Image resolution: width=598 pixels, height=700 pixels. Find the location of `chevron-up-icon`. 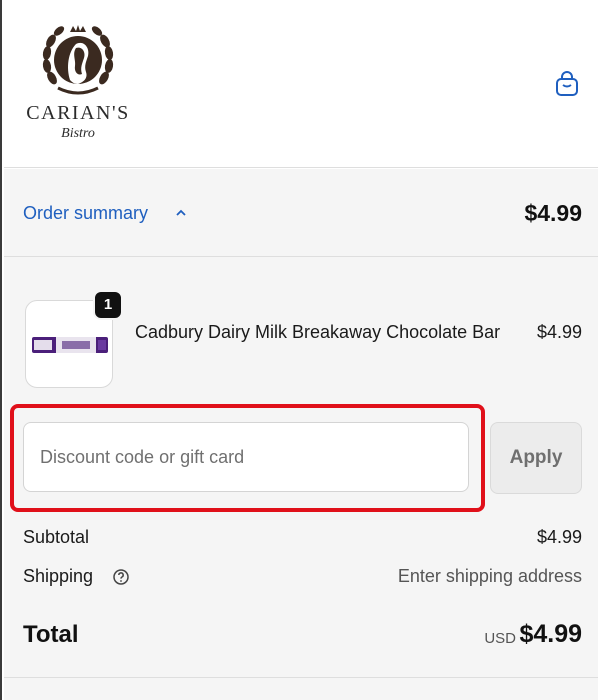

chevron-up-icon is located at coordinates (181, 213).